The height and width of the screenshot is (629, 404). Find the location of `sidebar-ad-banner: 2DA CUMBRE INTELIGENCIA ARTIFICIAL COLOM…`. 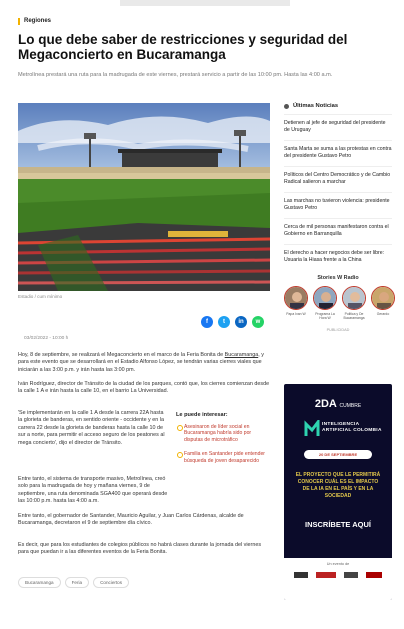

sidebar-ad-banner: 2DA CUMBRE INTELIGENCIA ARTIFICIAL COLOM… is located at coordinates (338, 492).